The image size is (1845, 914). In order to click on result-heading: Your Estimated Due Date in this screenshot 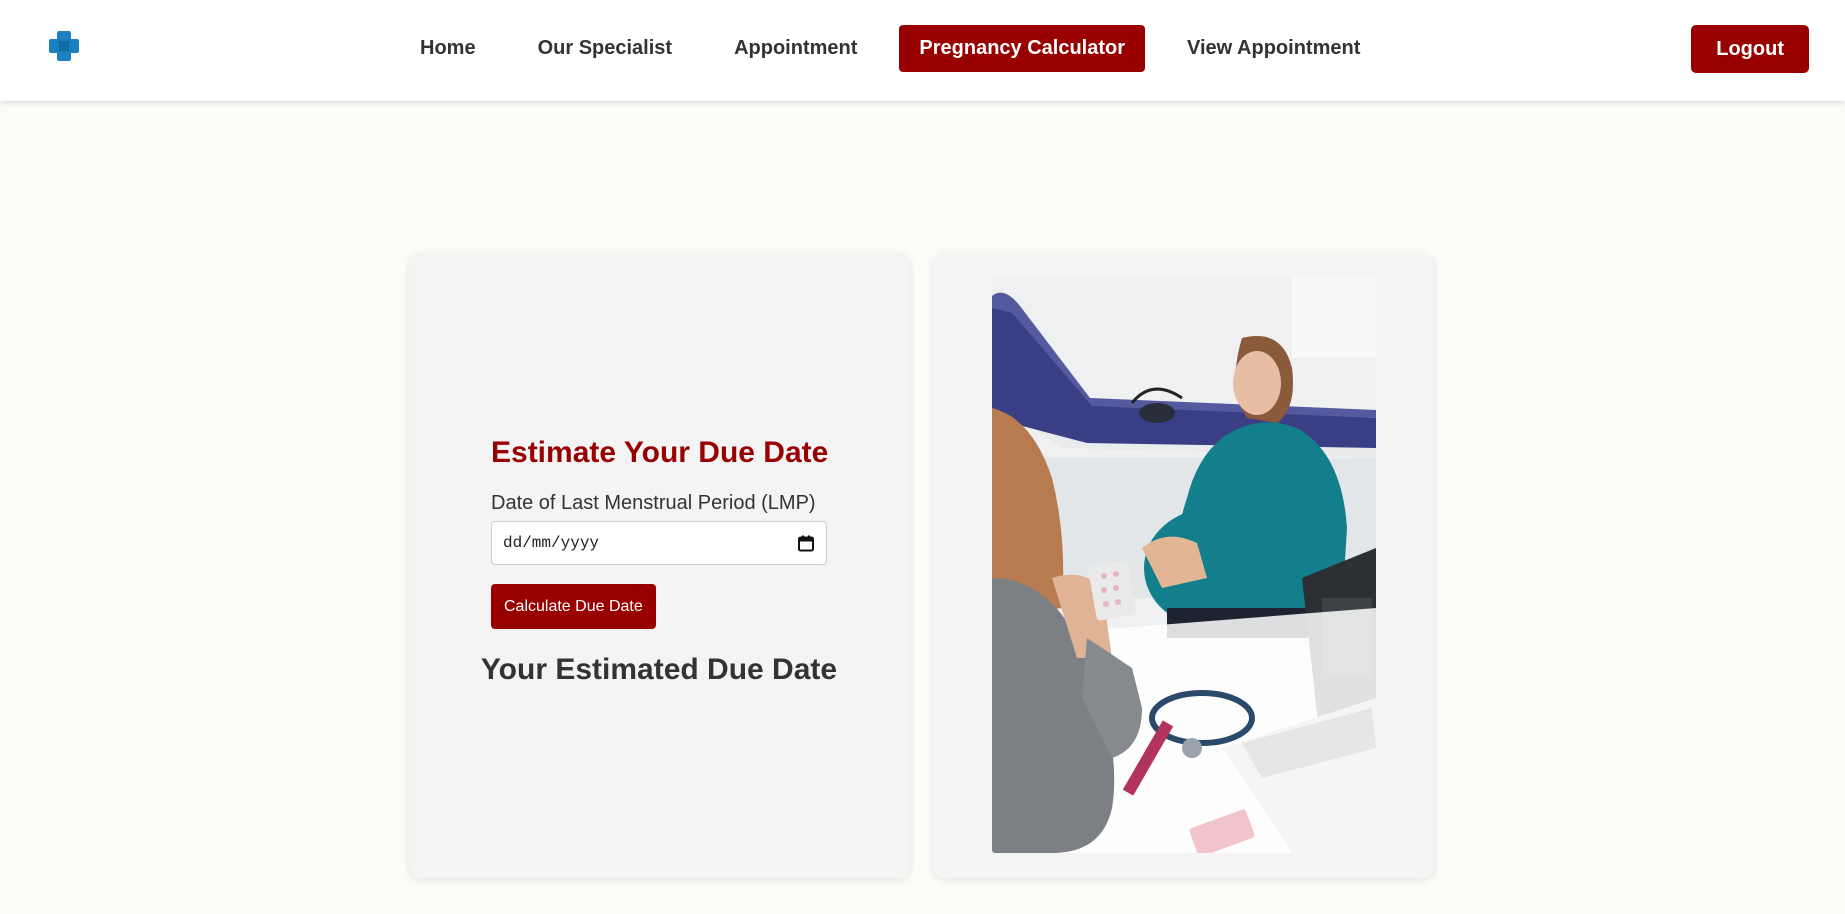, I will do `click(659, 669)`.